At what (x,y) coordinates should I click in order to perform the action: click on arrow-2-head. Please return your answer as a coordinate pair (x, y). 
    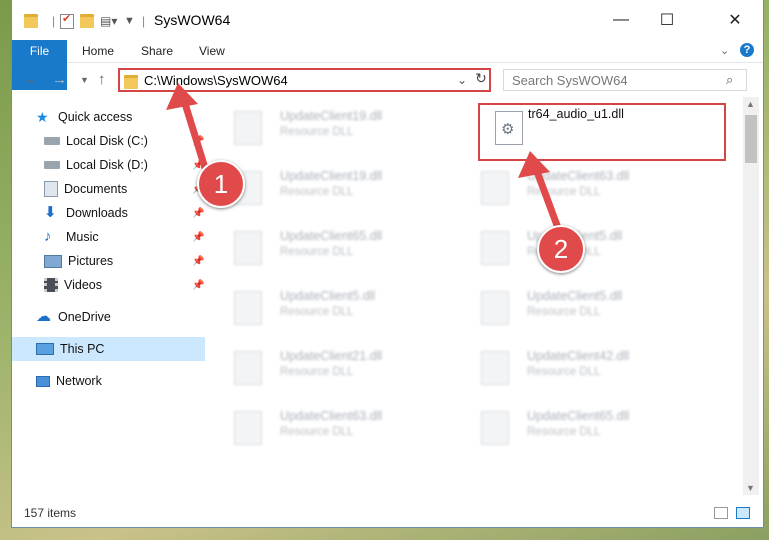
    Looking at the image, I should click on (534, 164).